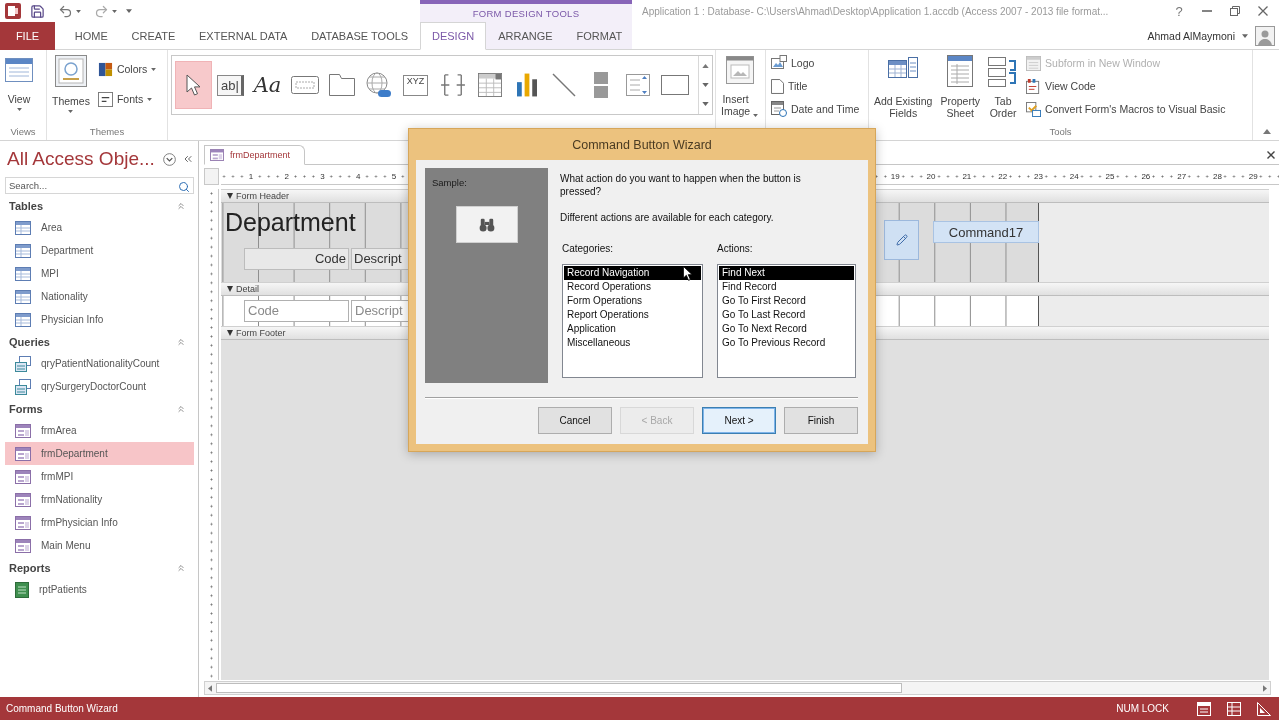 The image size is (1279, 720). Describe the element at coordinates (1217, 176) in the screenshot. I see `ruler-number: 28` at that location.